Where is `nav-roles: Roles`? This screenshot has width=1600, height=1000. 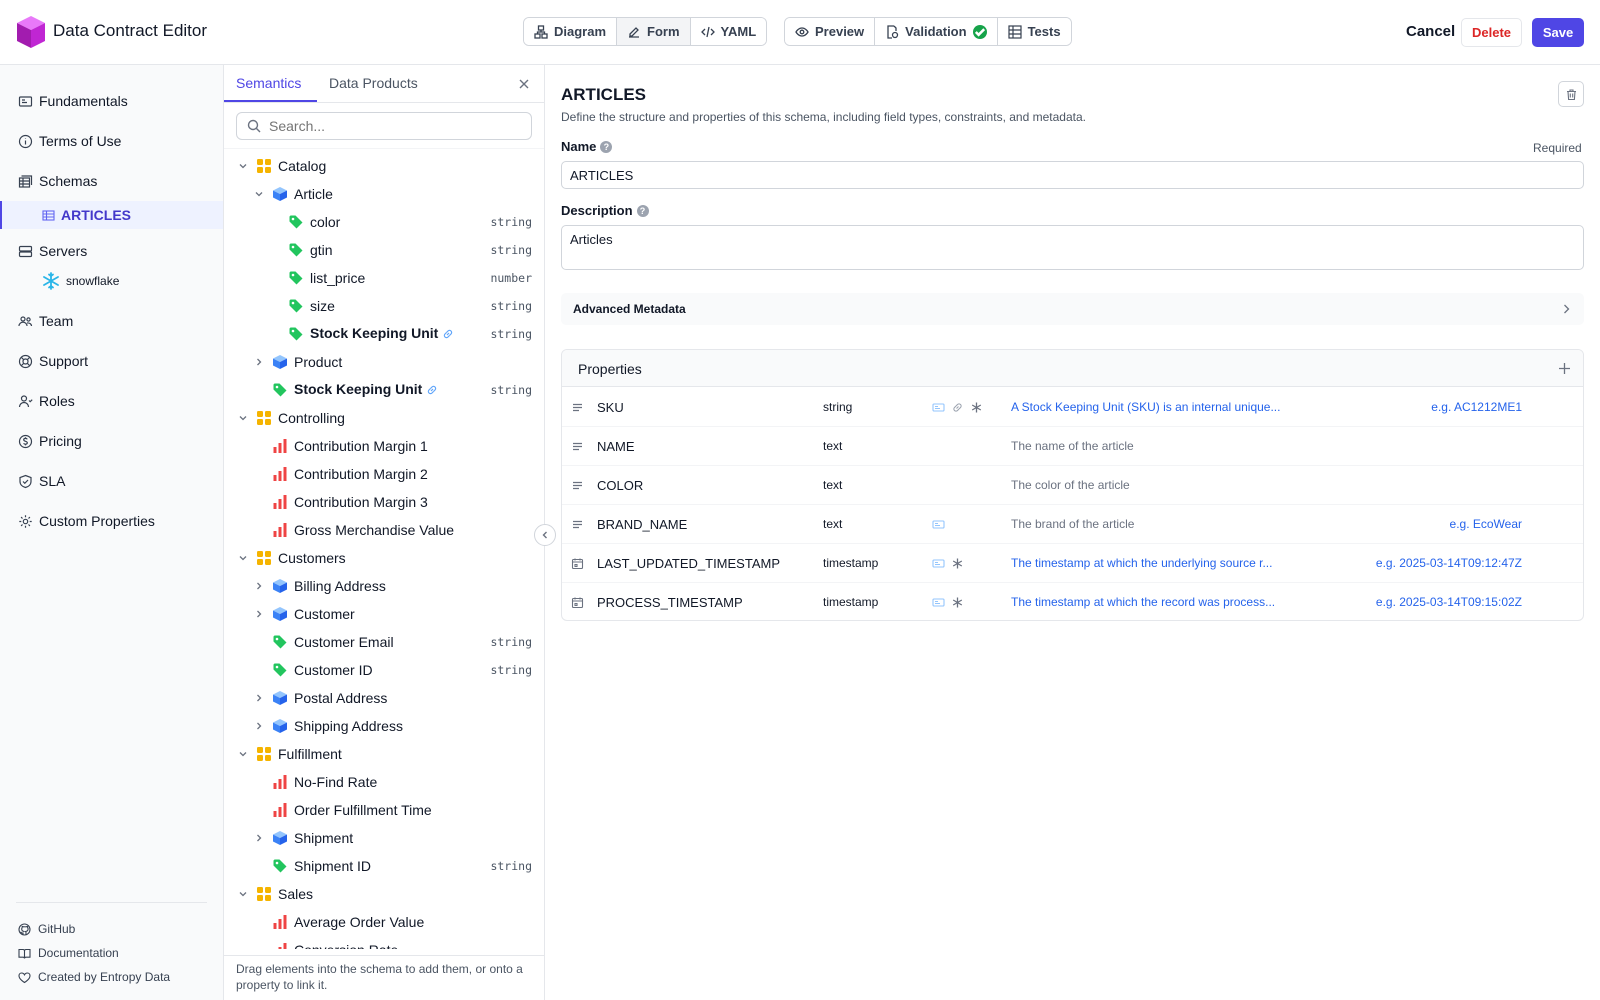
nav-roles: Roles is located at coordinates (46, 401).